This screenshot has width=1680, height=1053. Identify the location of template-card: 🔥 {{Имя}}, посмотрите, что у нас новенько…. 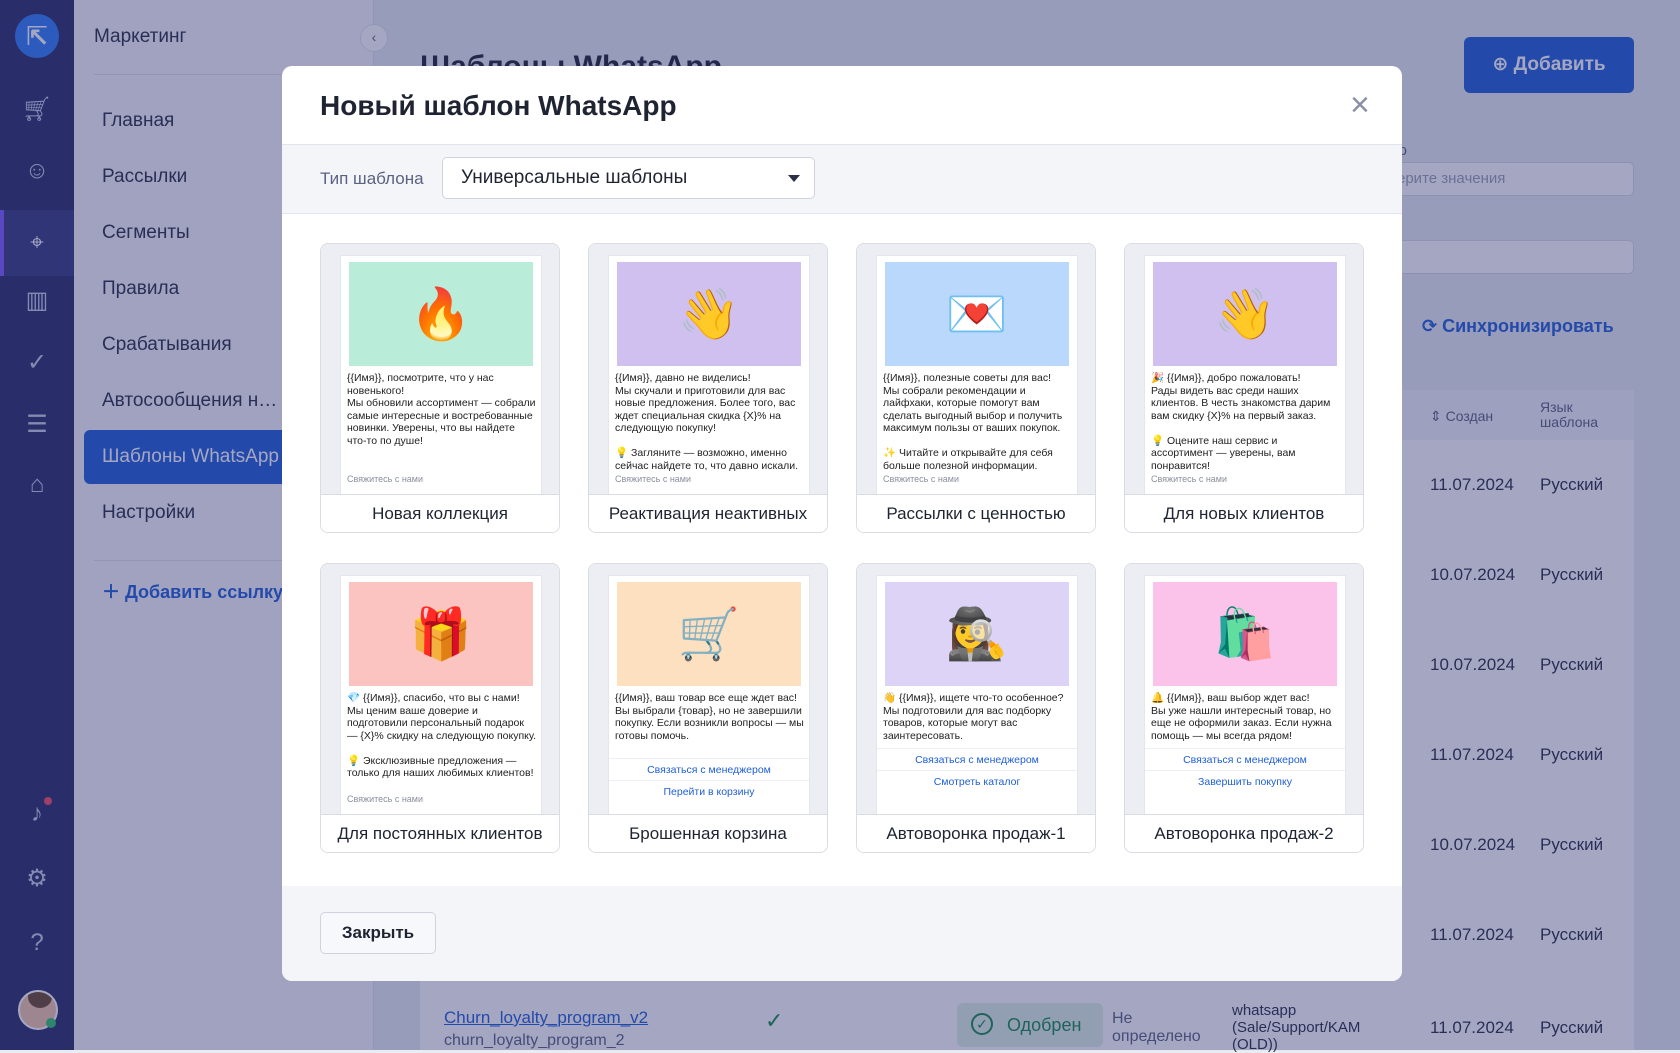
(440, 388).